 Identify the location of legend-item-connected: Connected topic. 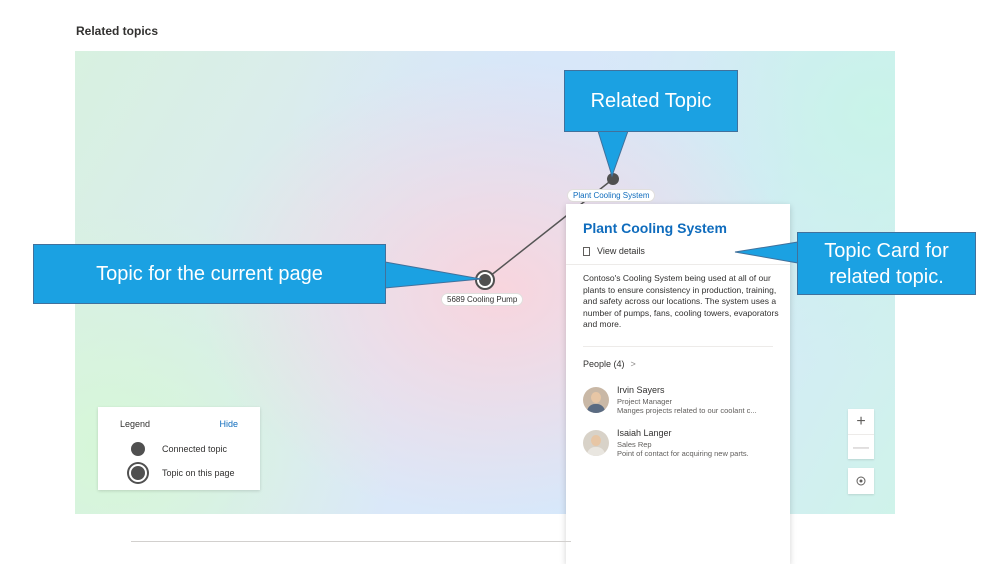
(179, 449).